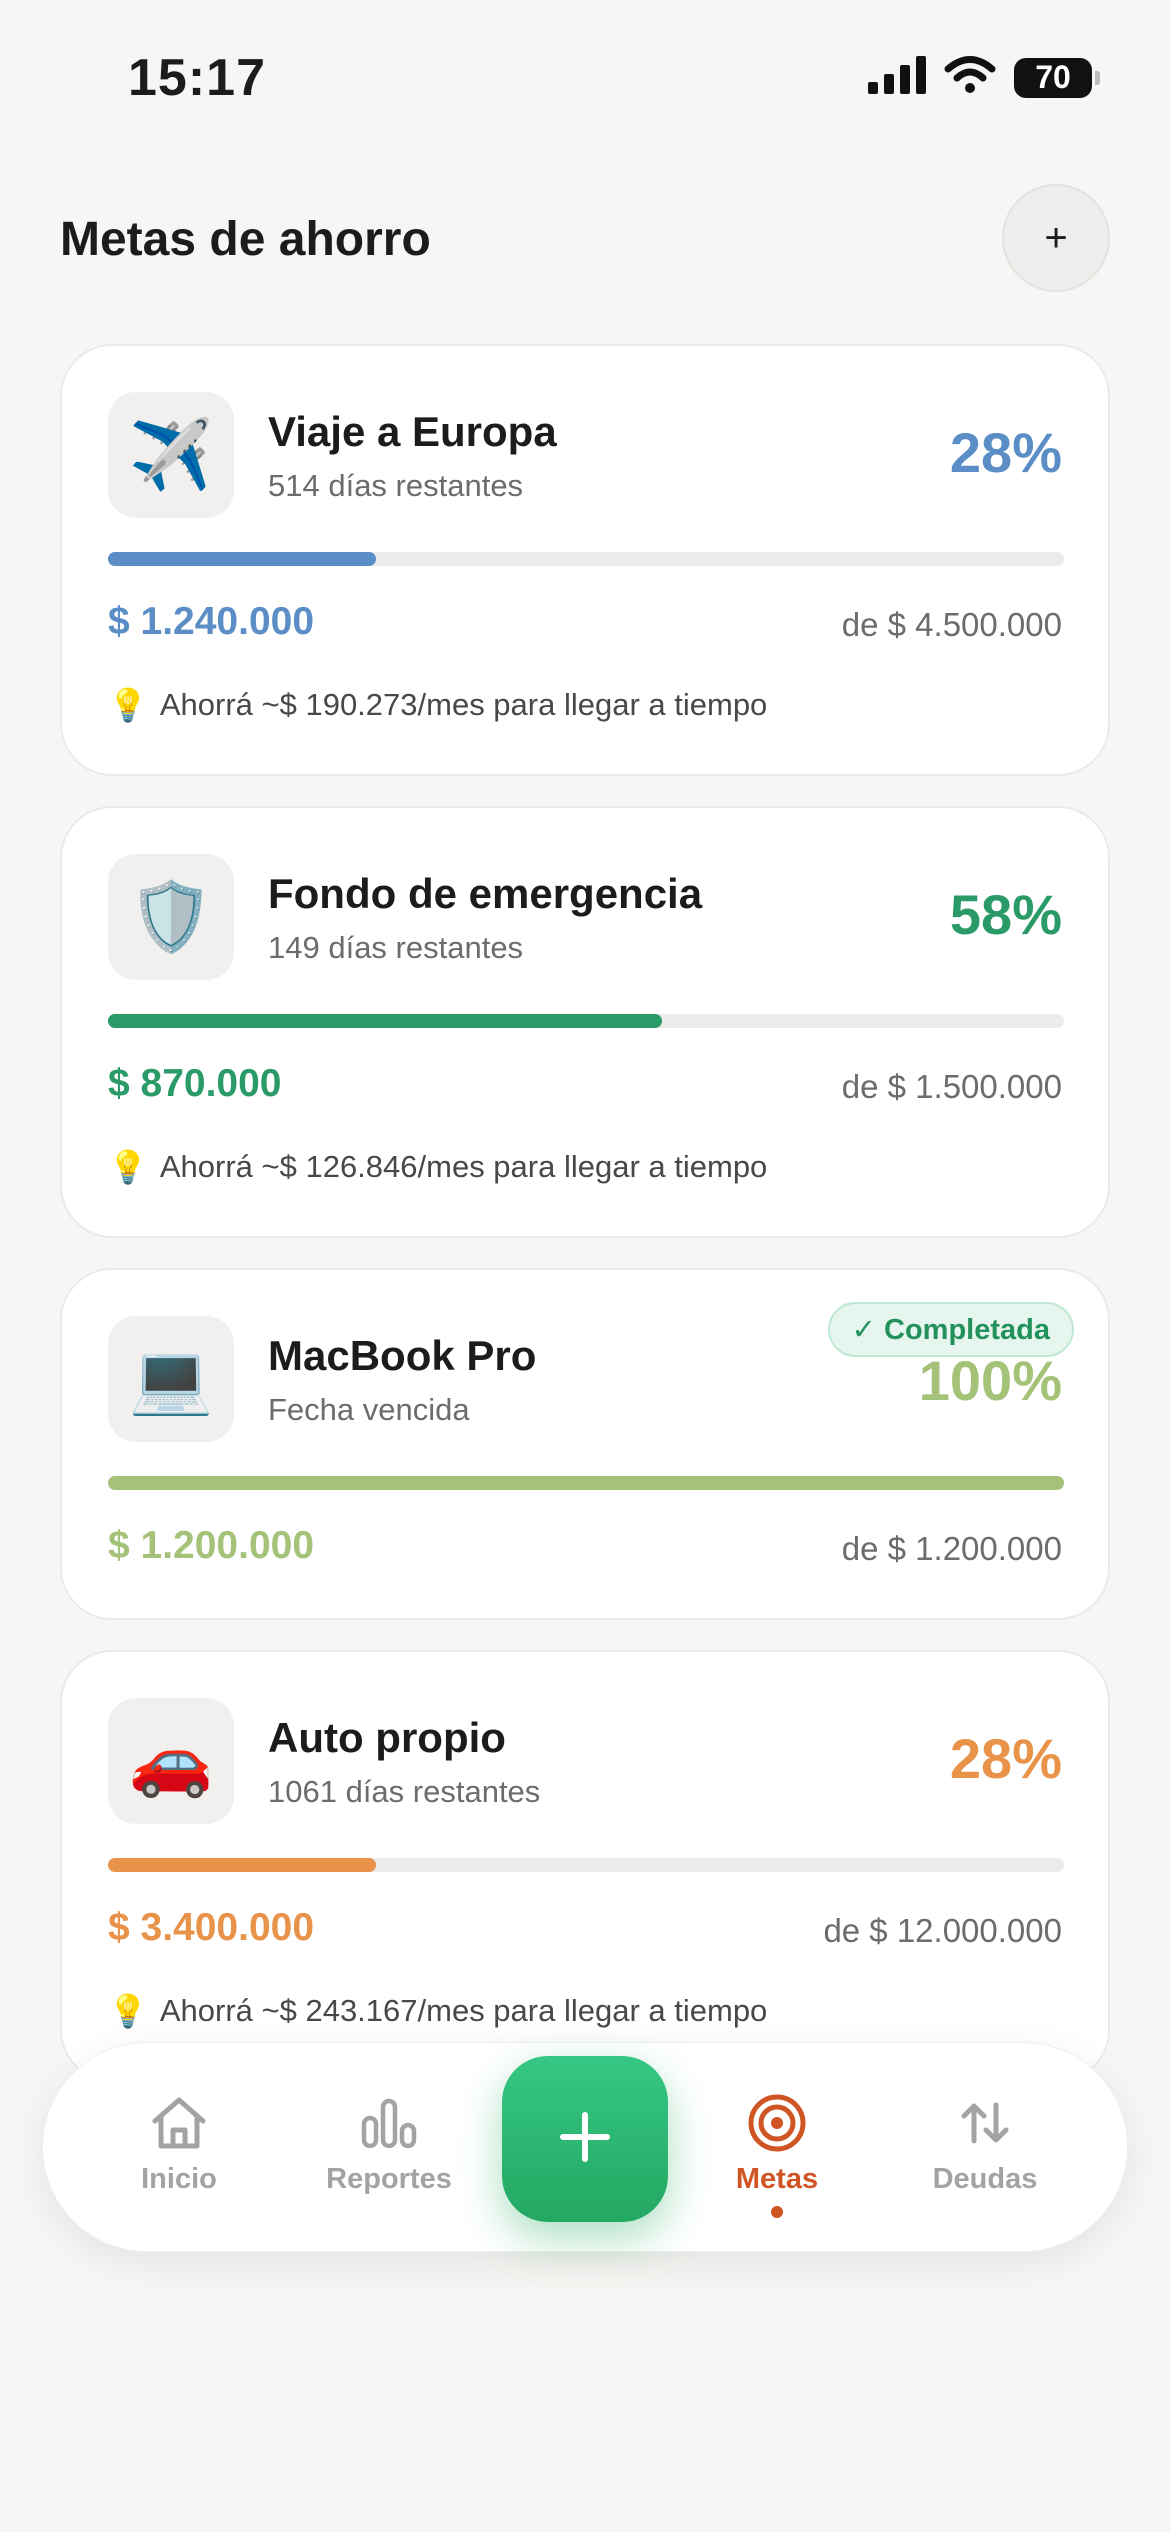 This screenshot has width=1170, height=2532. What do you see at coordinates (777, 2212) in the screenshot?
I see `active-tab-indicator` at bounding box center [777, 2212].